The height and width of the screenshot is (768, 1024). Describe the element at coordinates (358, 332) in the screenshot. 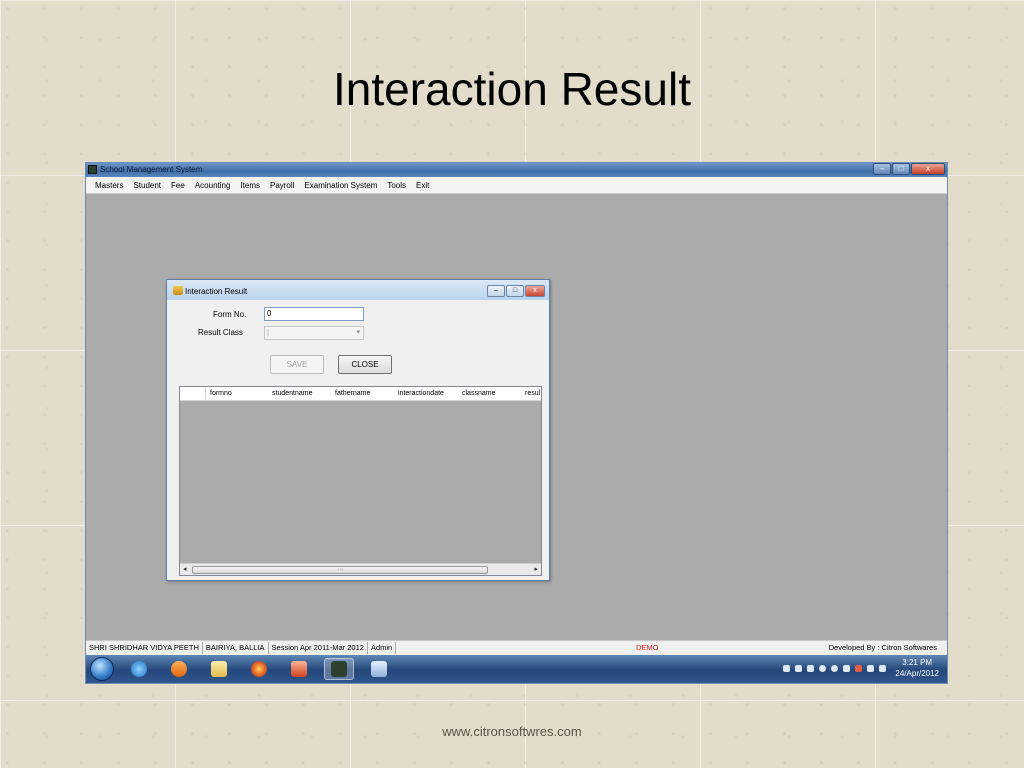

I see `chevron-down-icon: ▾` at that location.